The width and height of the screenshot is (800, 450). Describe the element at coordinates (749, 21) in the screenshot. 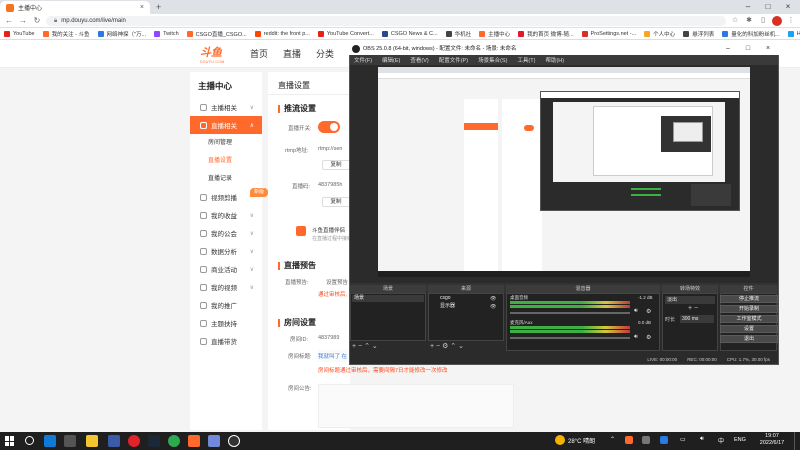

I see `extensions-icon: ✱` at that location.